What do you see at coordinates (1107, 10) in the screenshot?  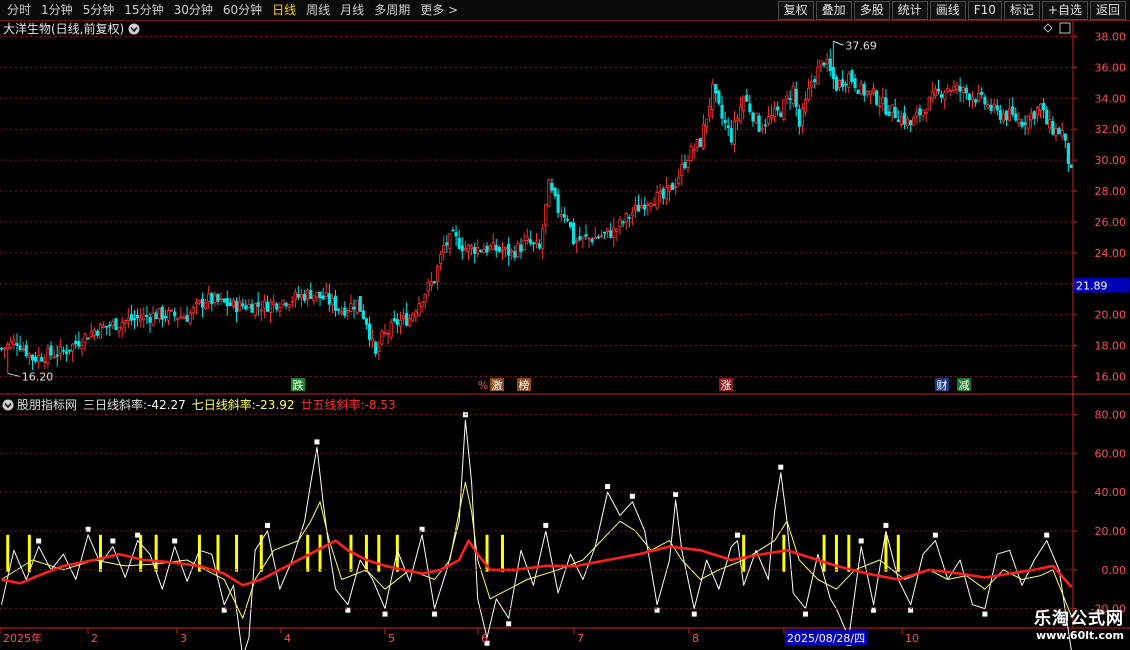 I see `toolbar-button-8: 返回` at bounding box center [1107, 10].